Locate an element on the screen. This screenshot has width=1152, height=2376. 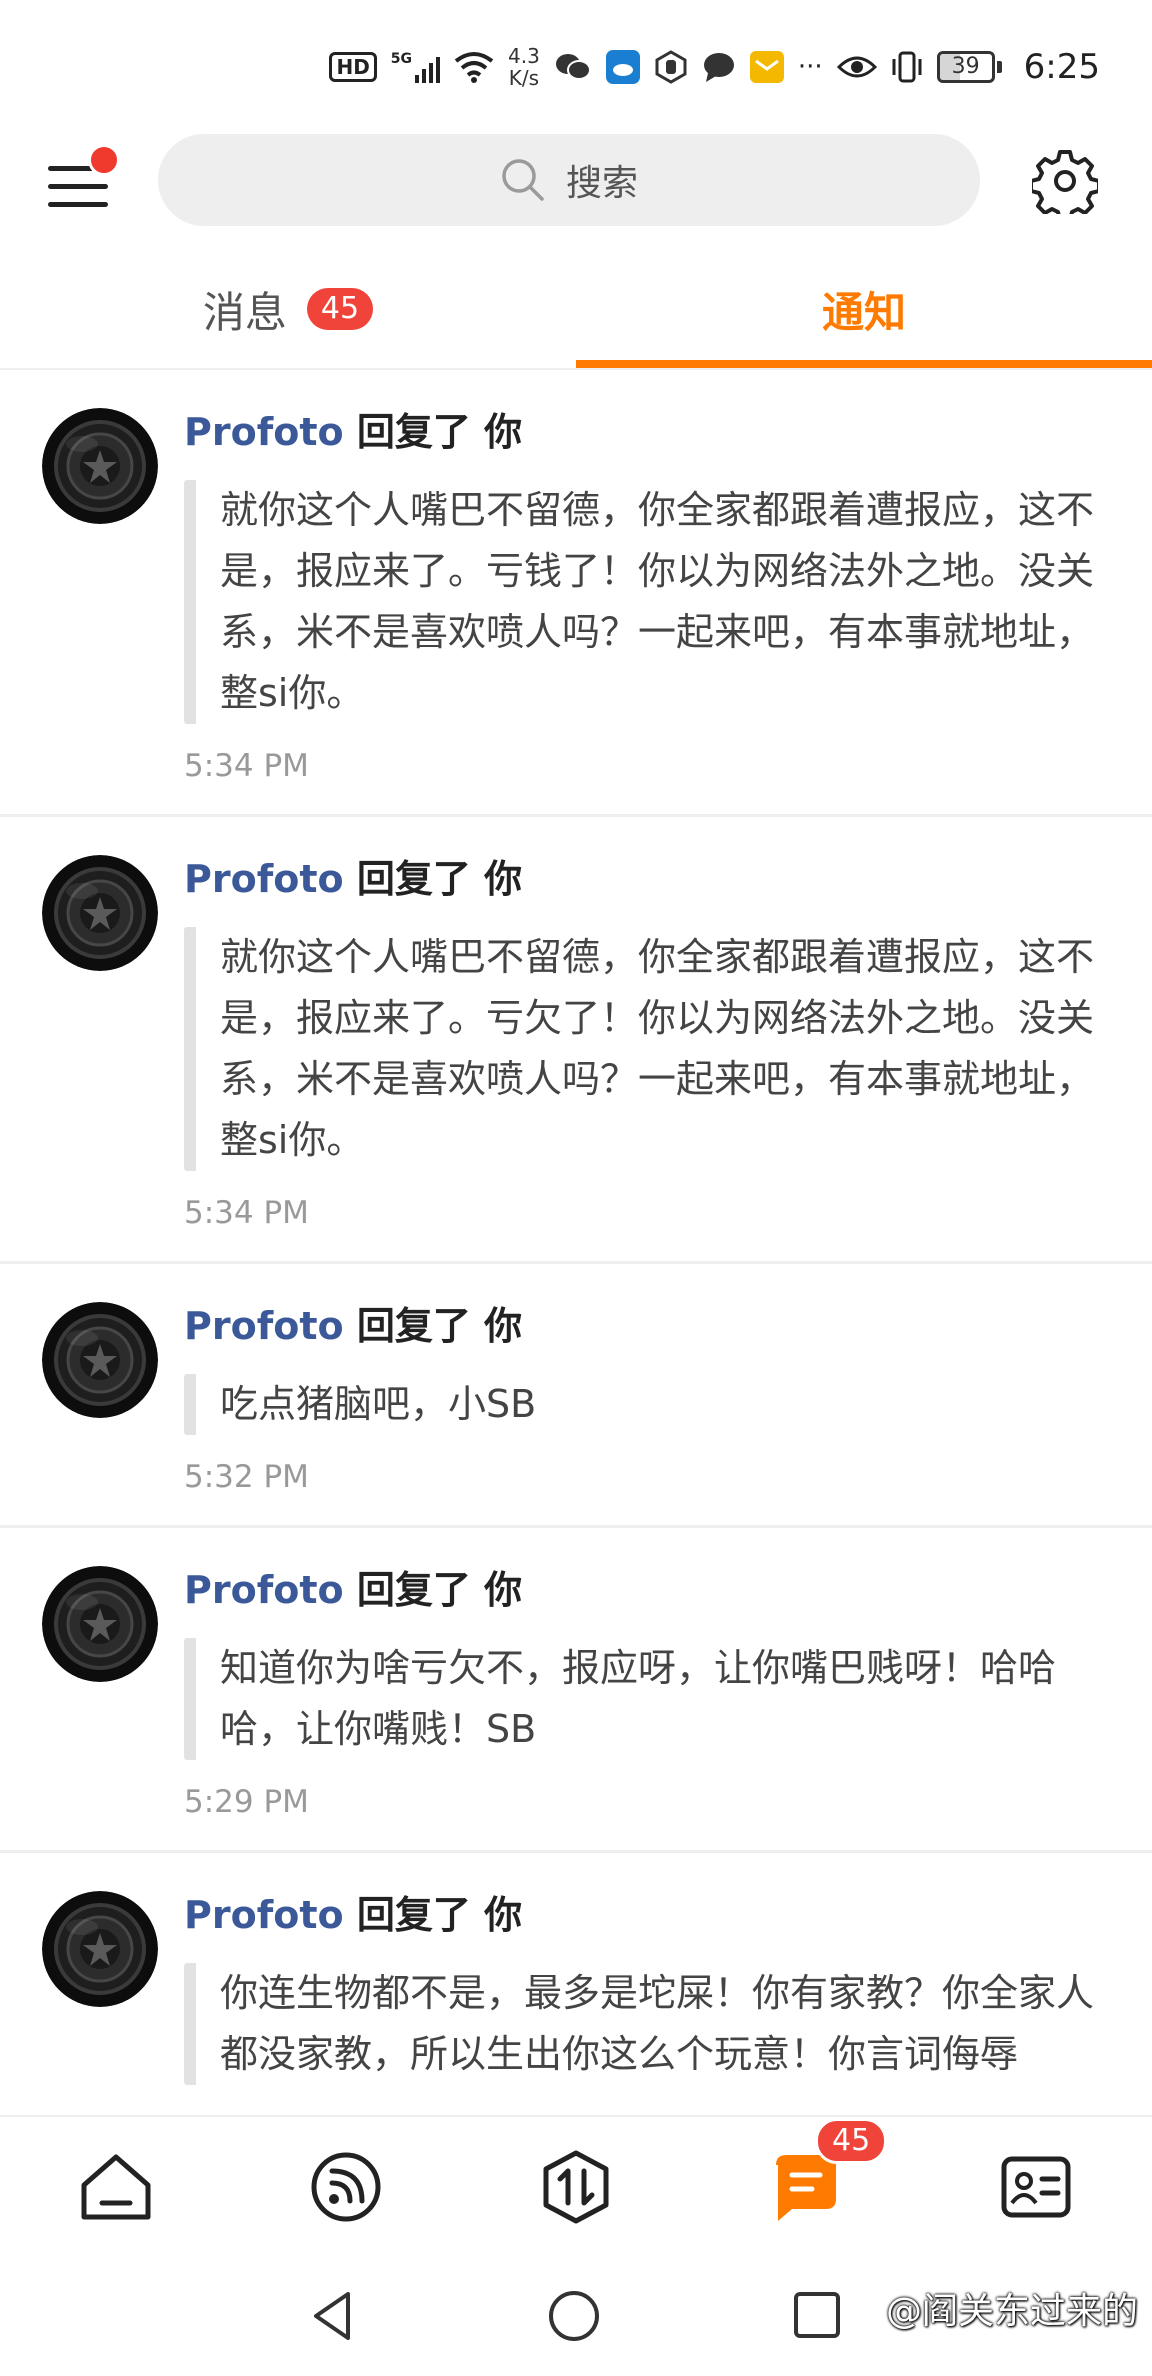
eye-icon is located at coordinates (856, 67).